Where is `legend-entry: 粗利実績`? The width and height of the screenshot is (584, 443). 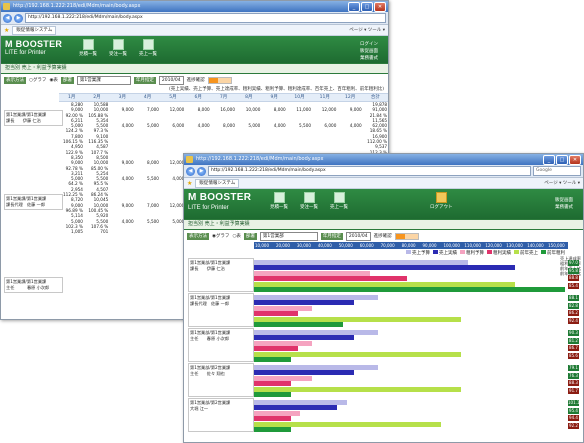 legend-entry: 粗利実績 is located at coordinates (499, 253).